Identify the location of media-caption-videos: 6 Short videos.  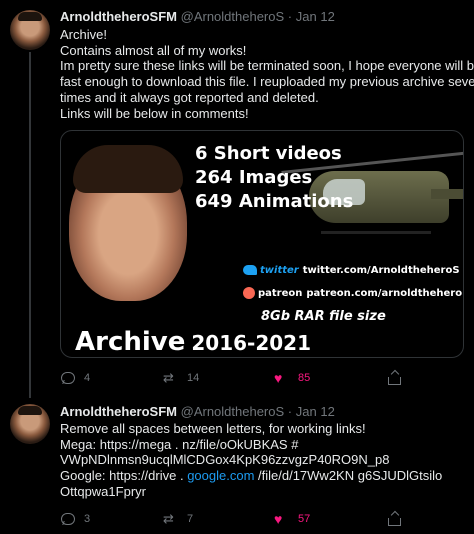
(268, 153).